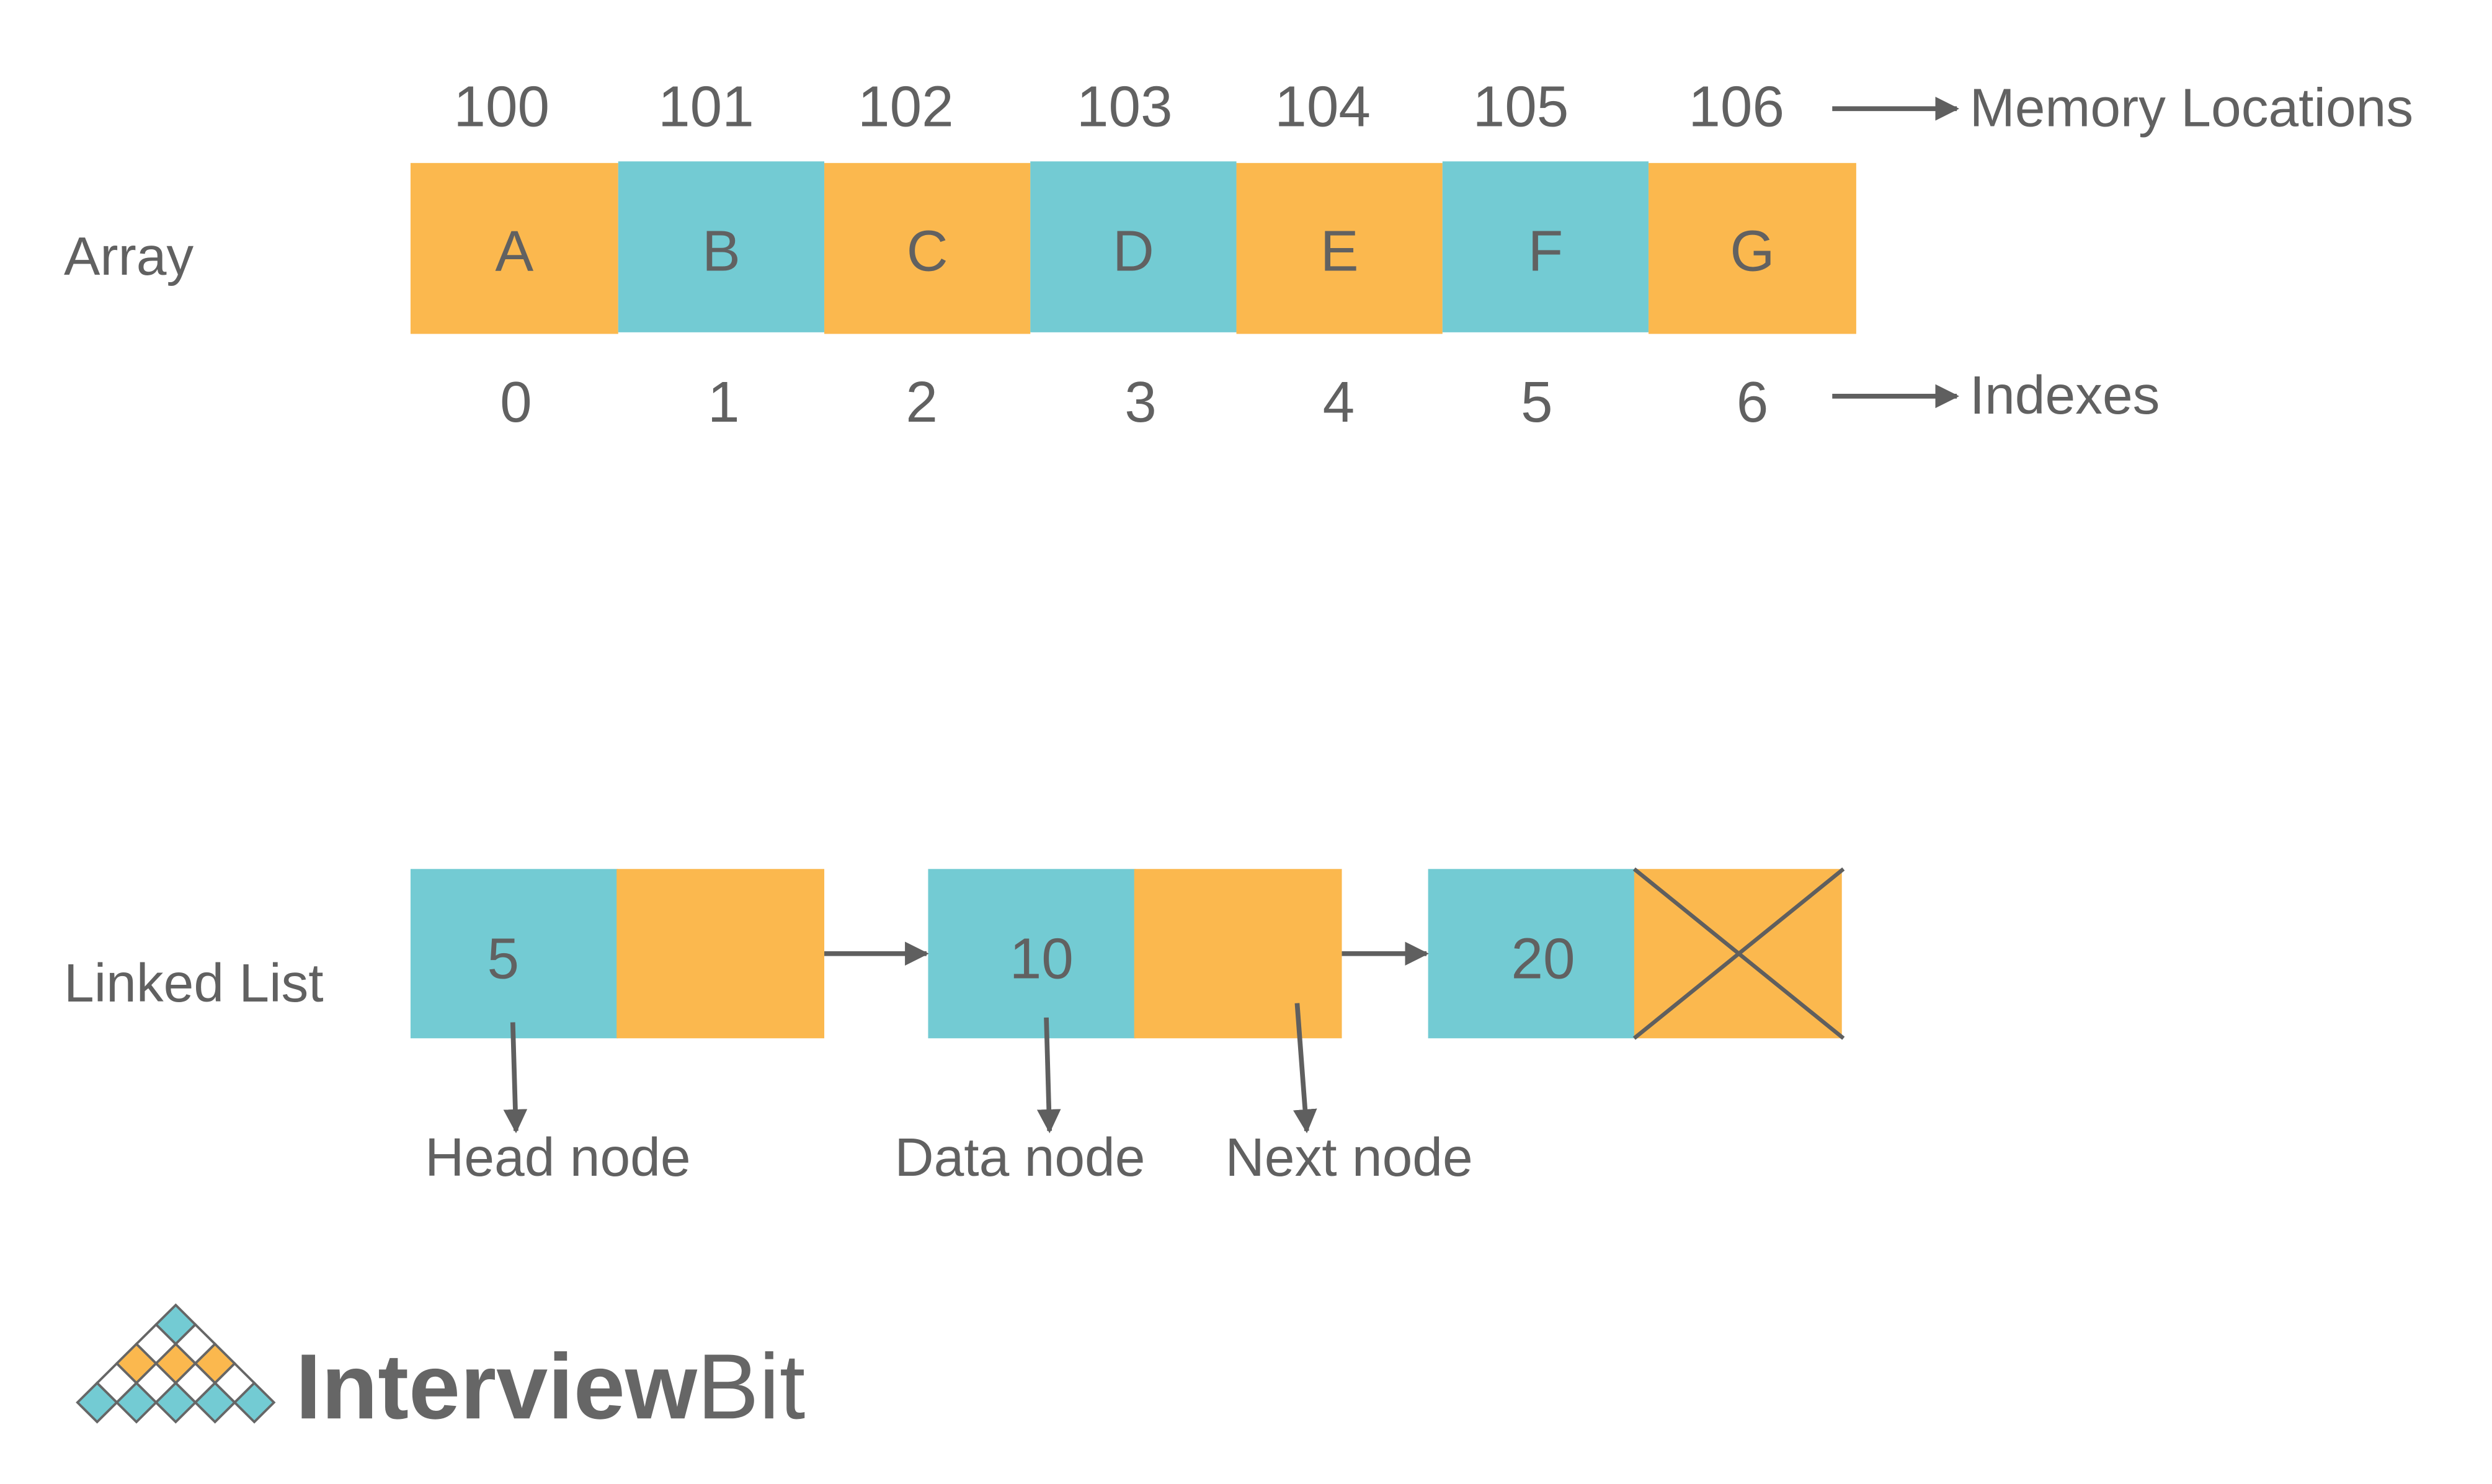  Describe the element at coordinates (906, 106) in the screenshot. I see `memory-location: 102` at that location.